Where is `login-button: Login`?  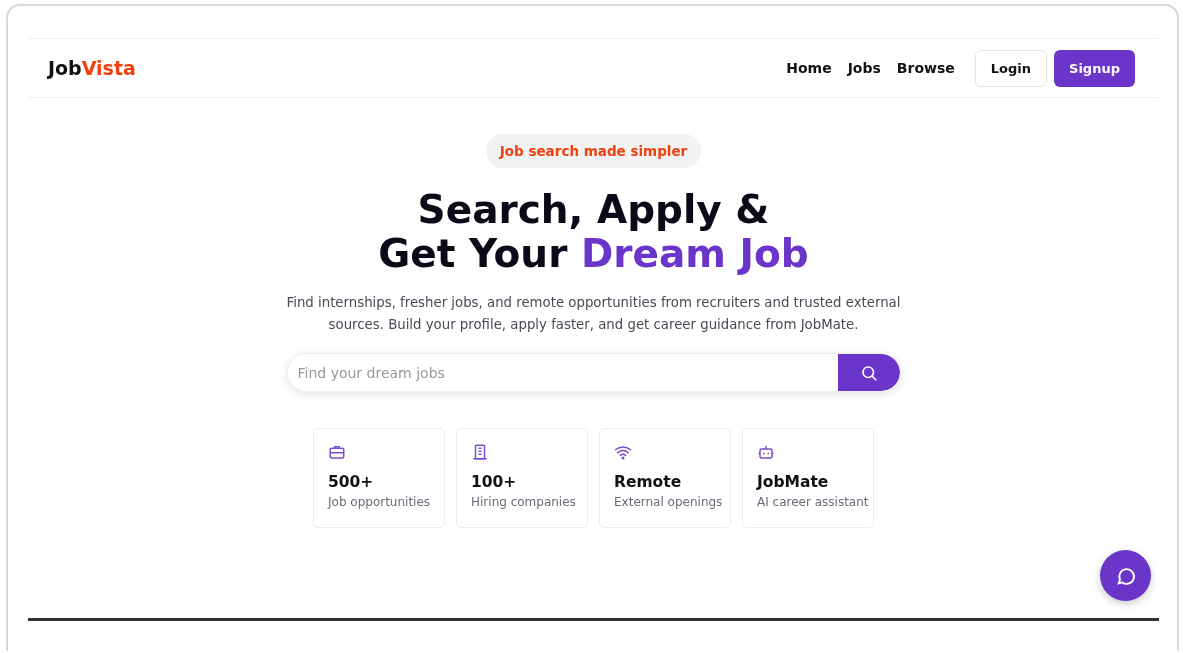 login-button: Login is located at coordinates (1011, 68).